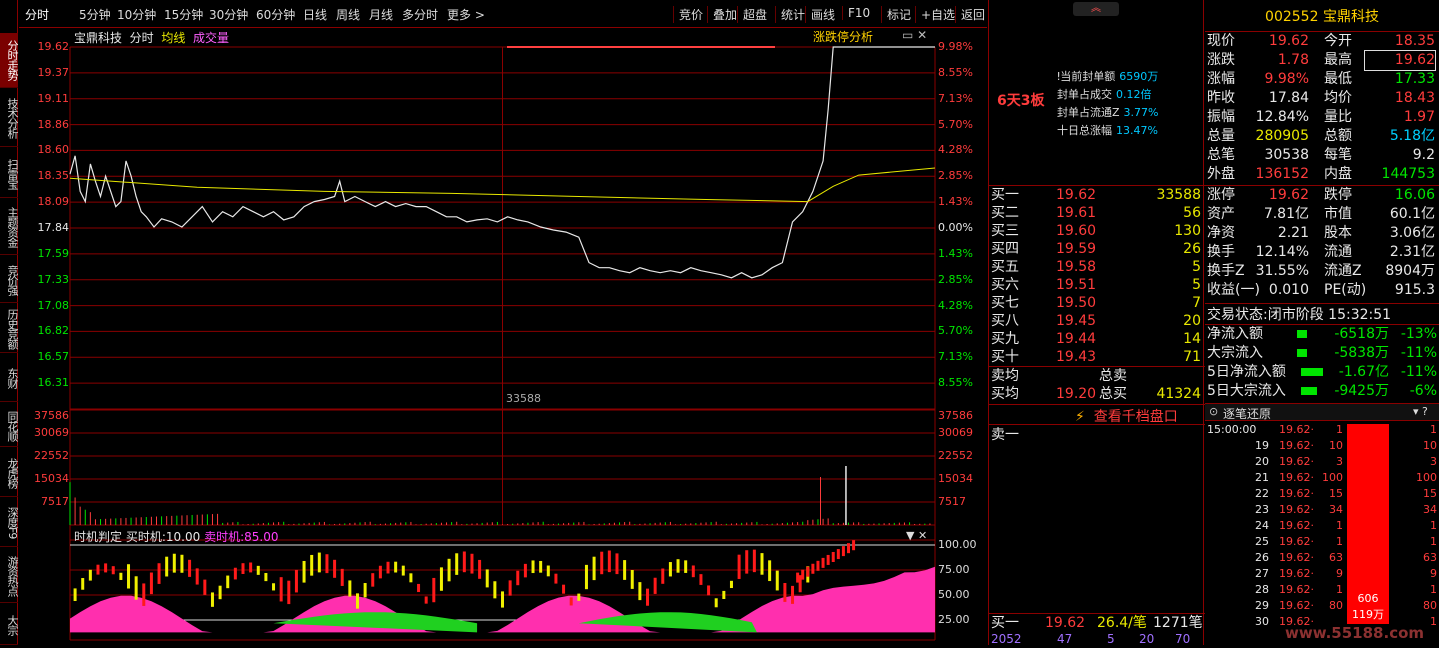 The image size is (1439, 648). Describe the element at coordinates (688, 14) in the screenshot. I see `toolbar-btn-0: 竞价` at that location.